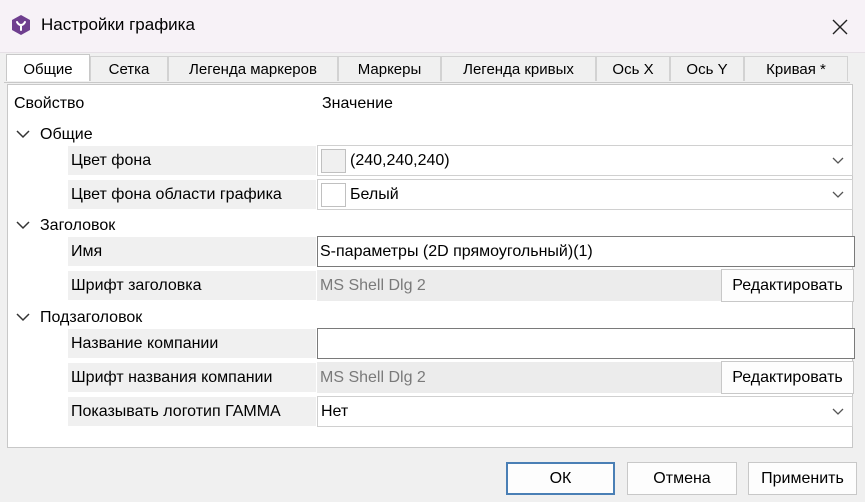 The image size is (865, 502). Describe the element at coordinates (586, 343) in the screenshot. I see `company-name-input` at that location.